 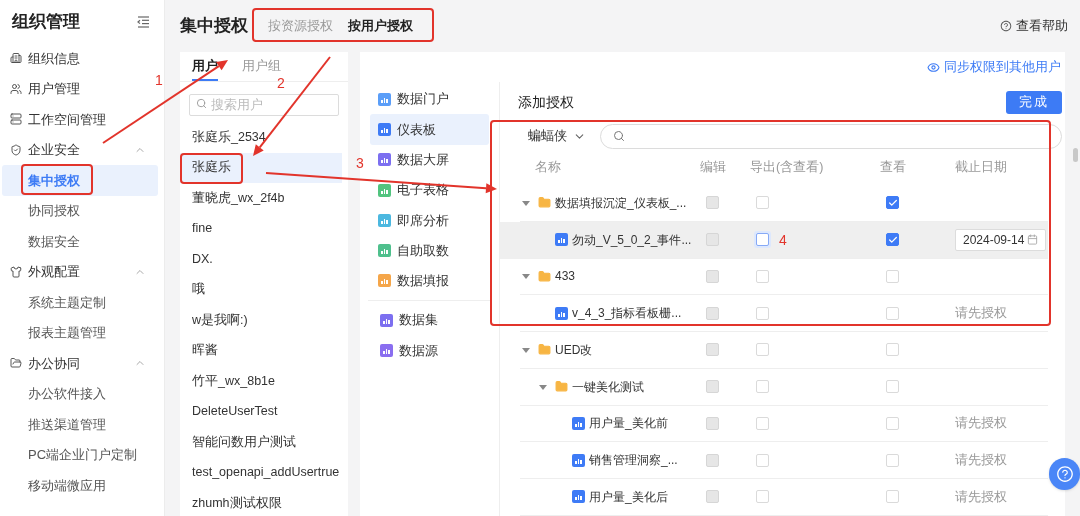 What do you see at coordinates (1034, 102) in the screenshot?
I see `done-button: 完成` at bounding box center [1034, 102].